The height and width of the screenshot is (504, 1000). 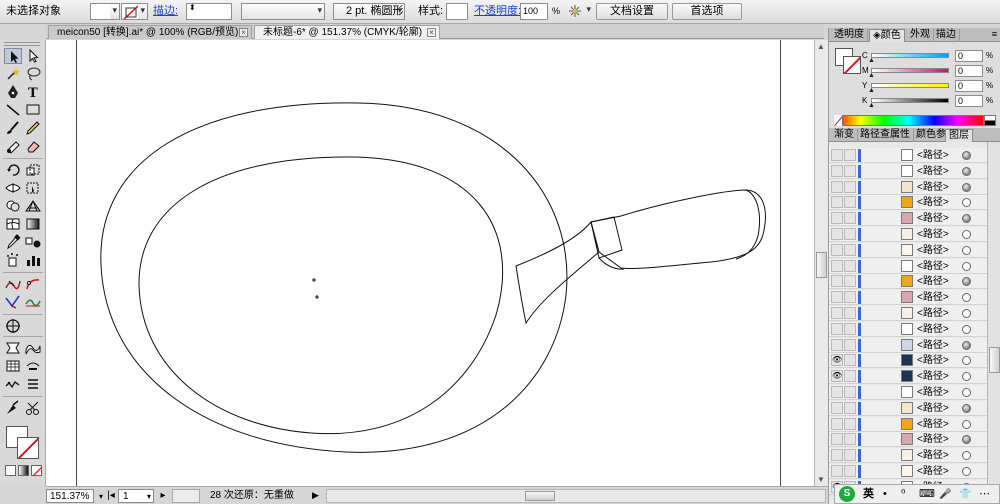 What do you see at coordinates (33, 242) in the screenshot?
I see `blend-tool-icon` at bounding box center [33, 242].